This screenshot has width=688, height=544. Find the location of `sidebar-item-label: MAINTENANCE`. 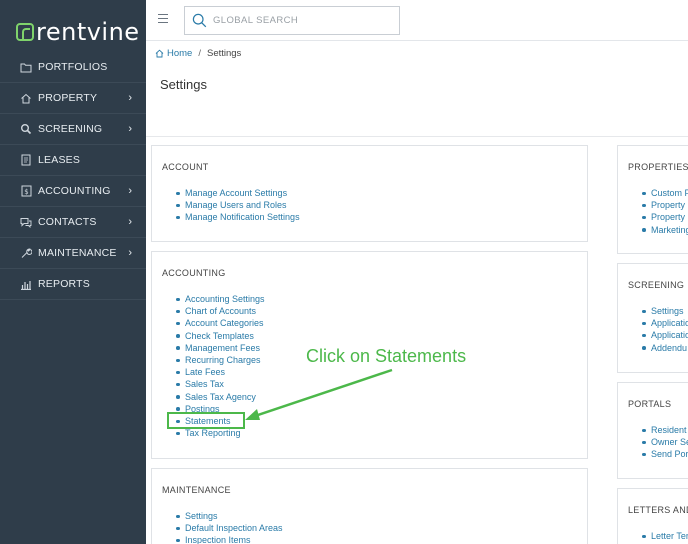

sidebar-item-label: MAINTENANCE is located at coordinates (77, 253).